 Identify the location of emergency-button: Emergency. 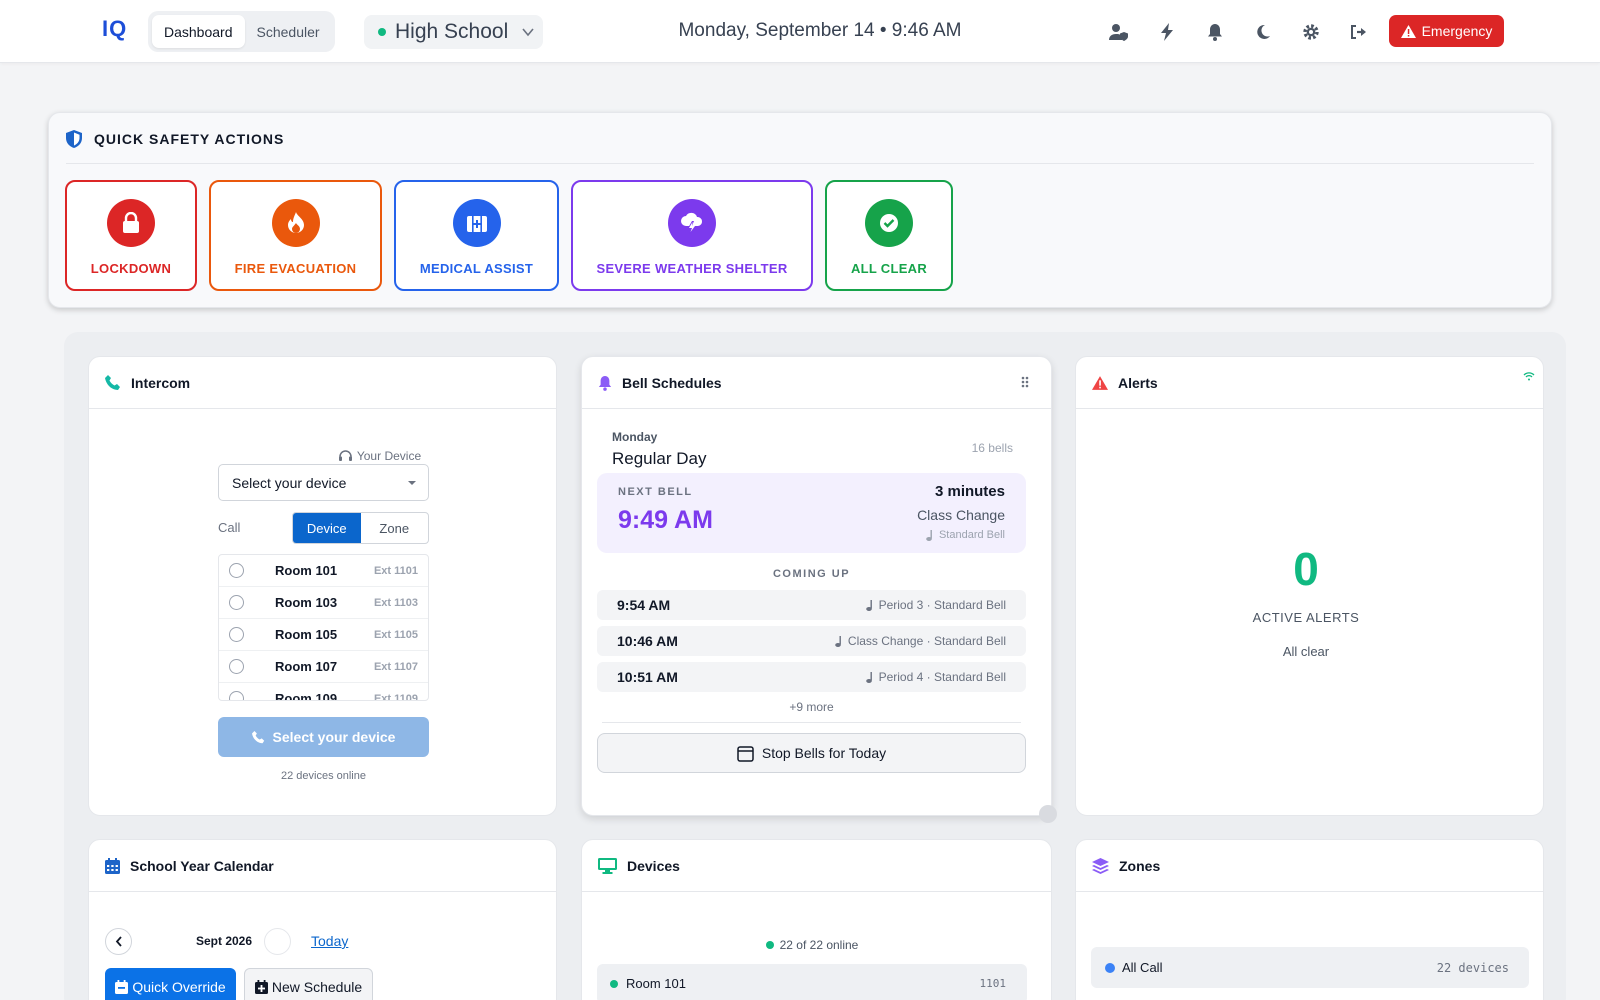
(1446, 31).